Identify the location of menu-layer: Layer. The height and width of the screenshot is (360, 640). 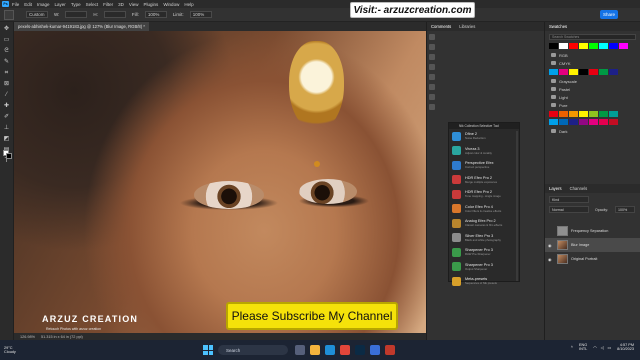
(60, 4).